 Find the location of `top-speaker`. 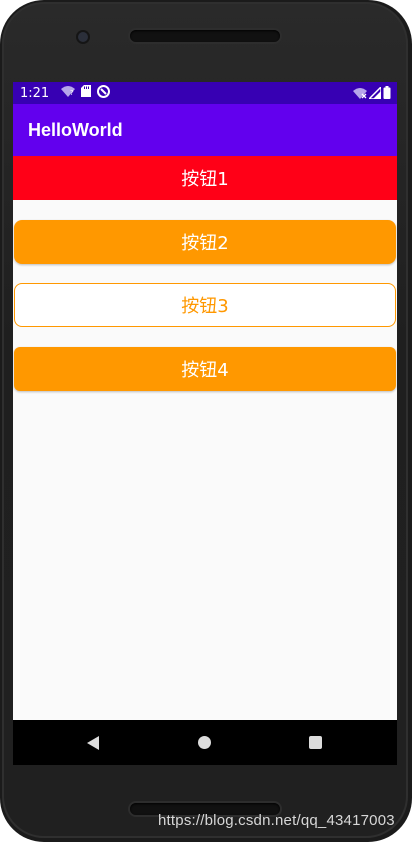

top-speaker is located at coordinates (205, 36).